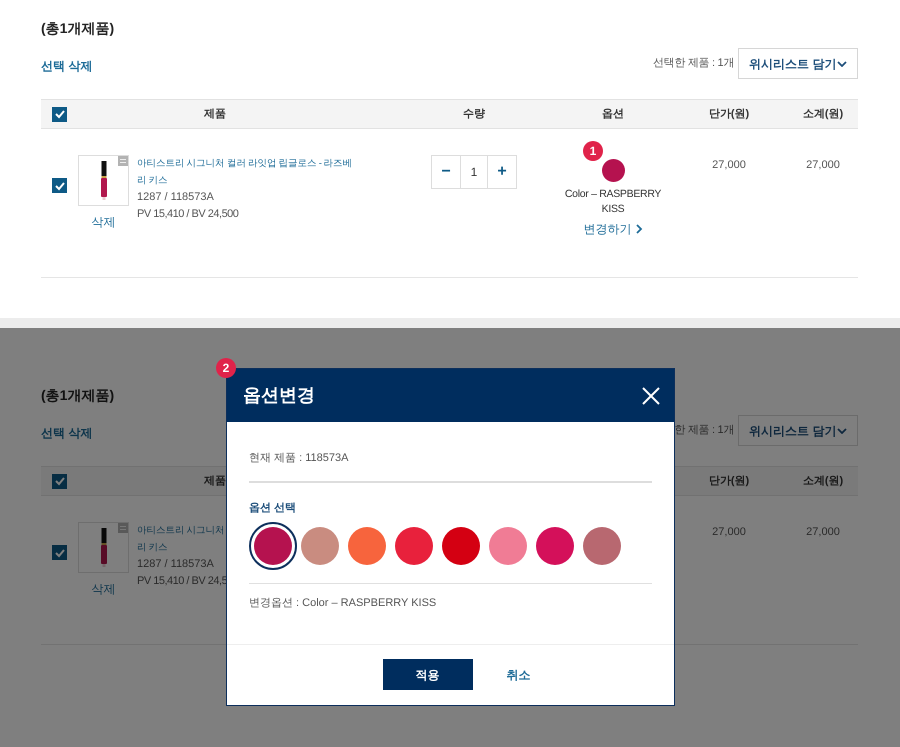 The image size is (900, 747). I want to click on option-label: 옵션 선택, so click(273, 508).